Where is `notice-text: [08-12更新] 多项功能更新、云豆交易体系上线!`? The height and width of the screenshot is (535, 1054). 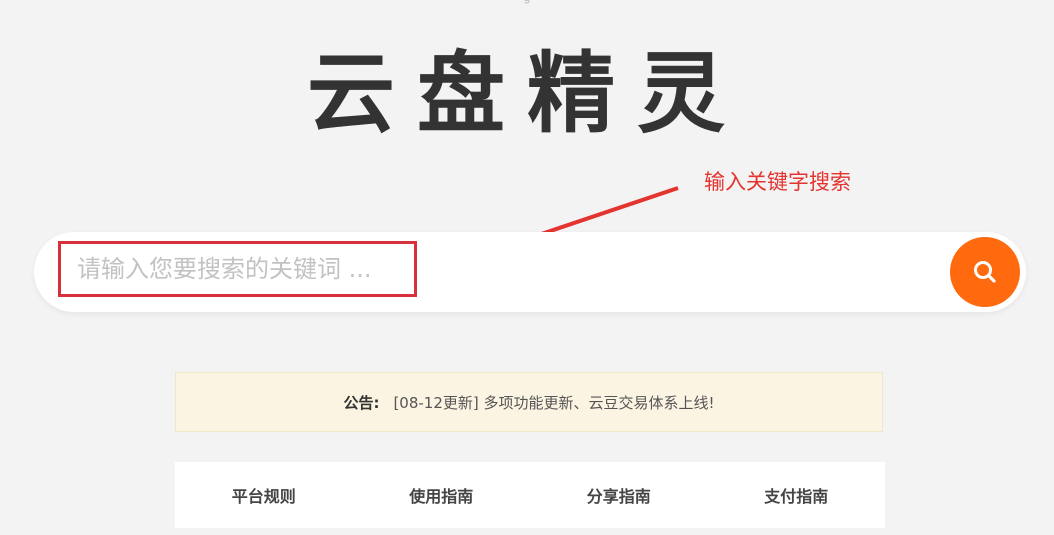
notice-text: [08-12更新] 多项功能更新、云豆交易体系上线! is located at coordinates (554, 402).